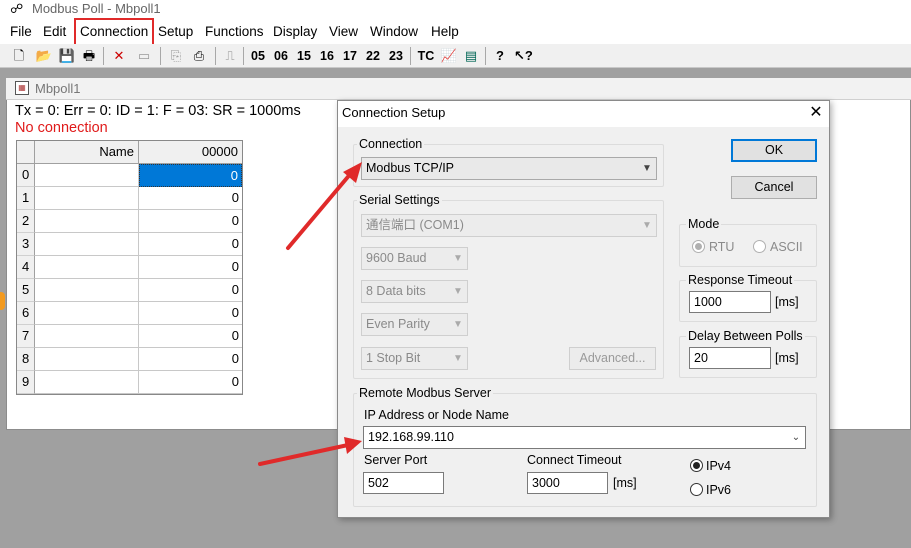 The width and height of the screenshot is (911, 548). I want to click on connection-type-select: Modbus TCP/IP ▼, so click(509, 168).